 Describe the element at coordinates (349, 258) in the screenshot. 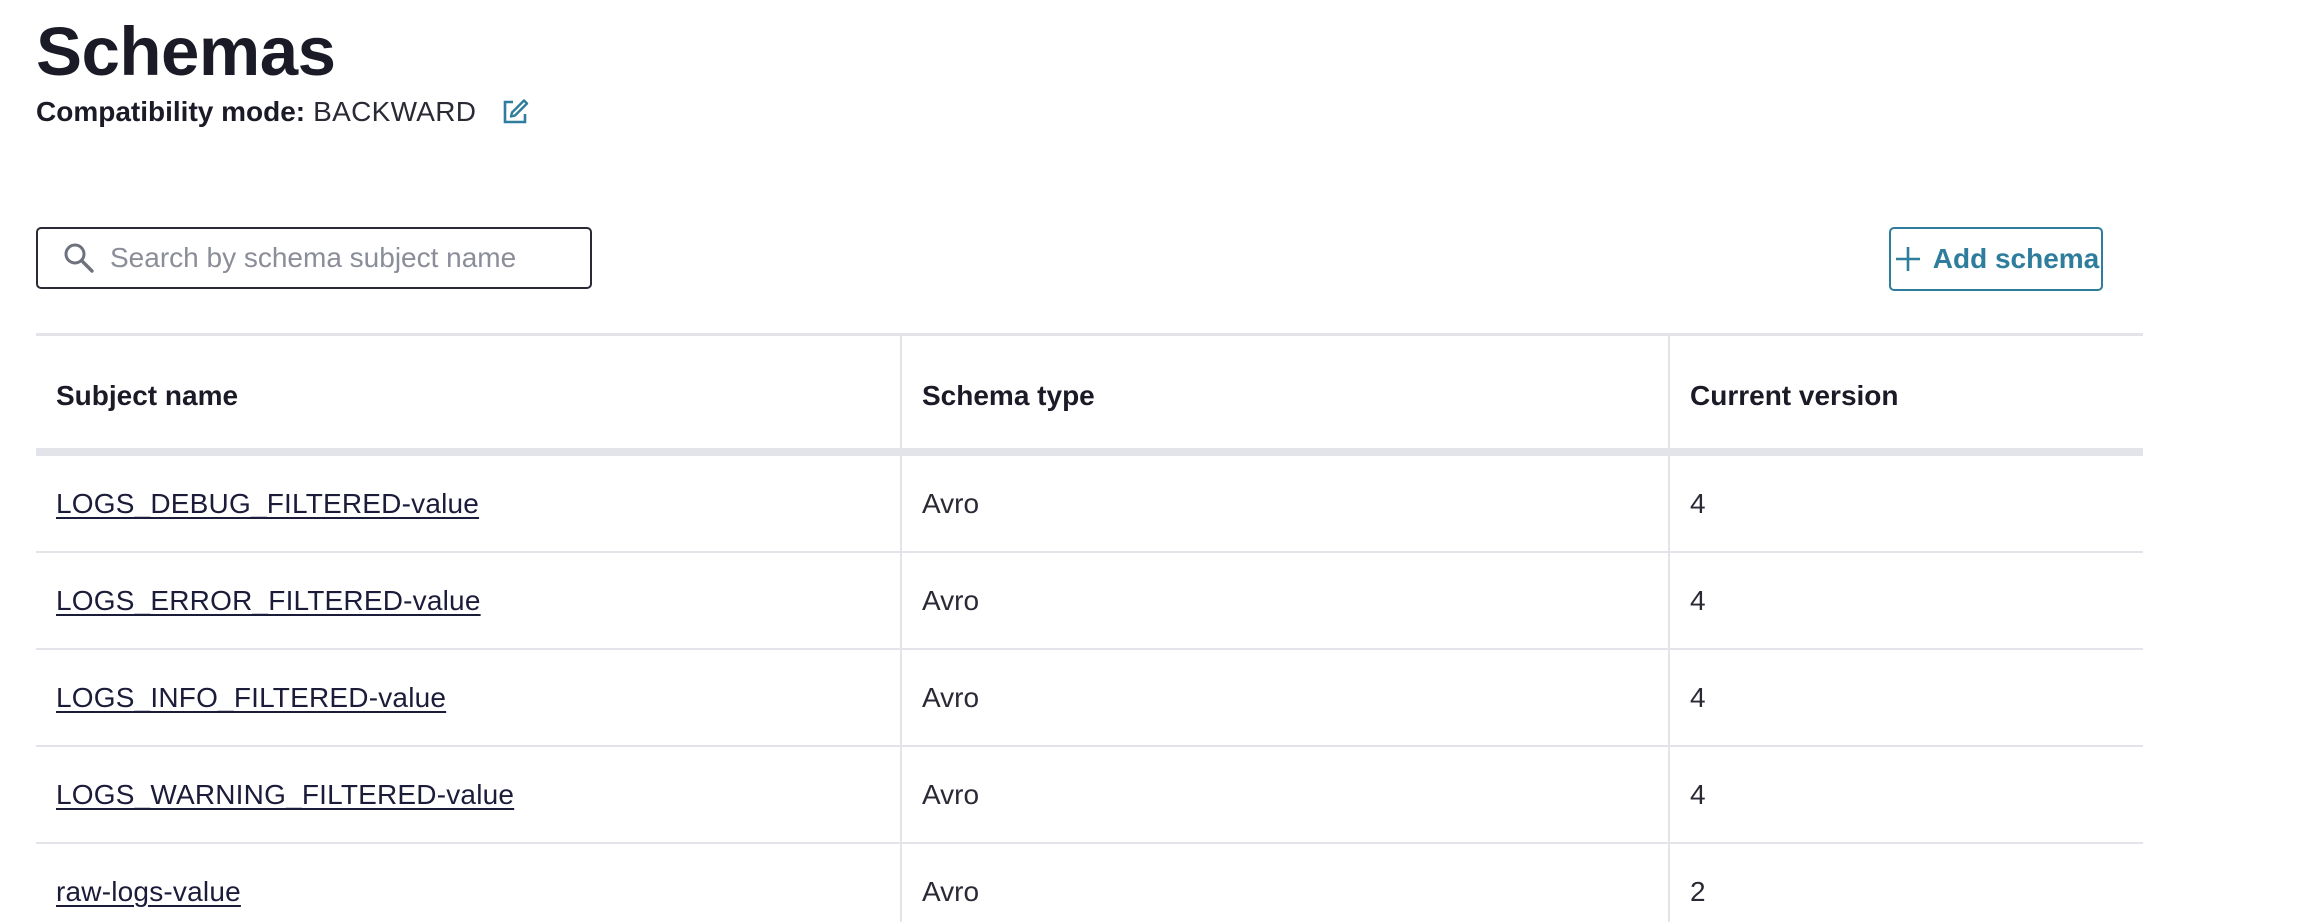

I see `search-input` at that location.